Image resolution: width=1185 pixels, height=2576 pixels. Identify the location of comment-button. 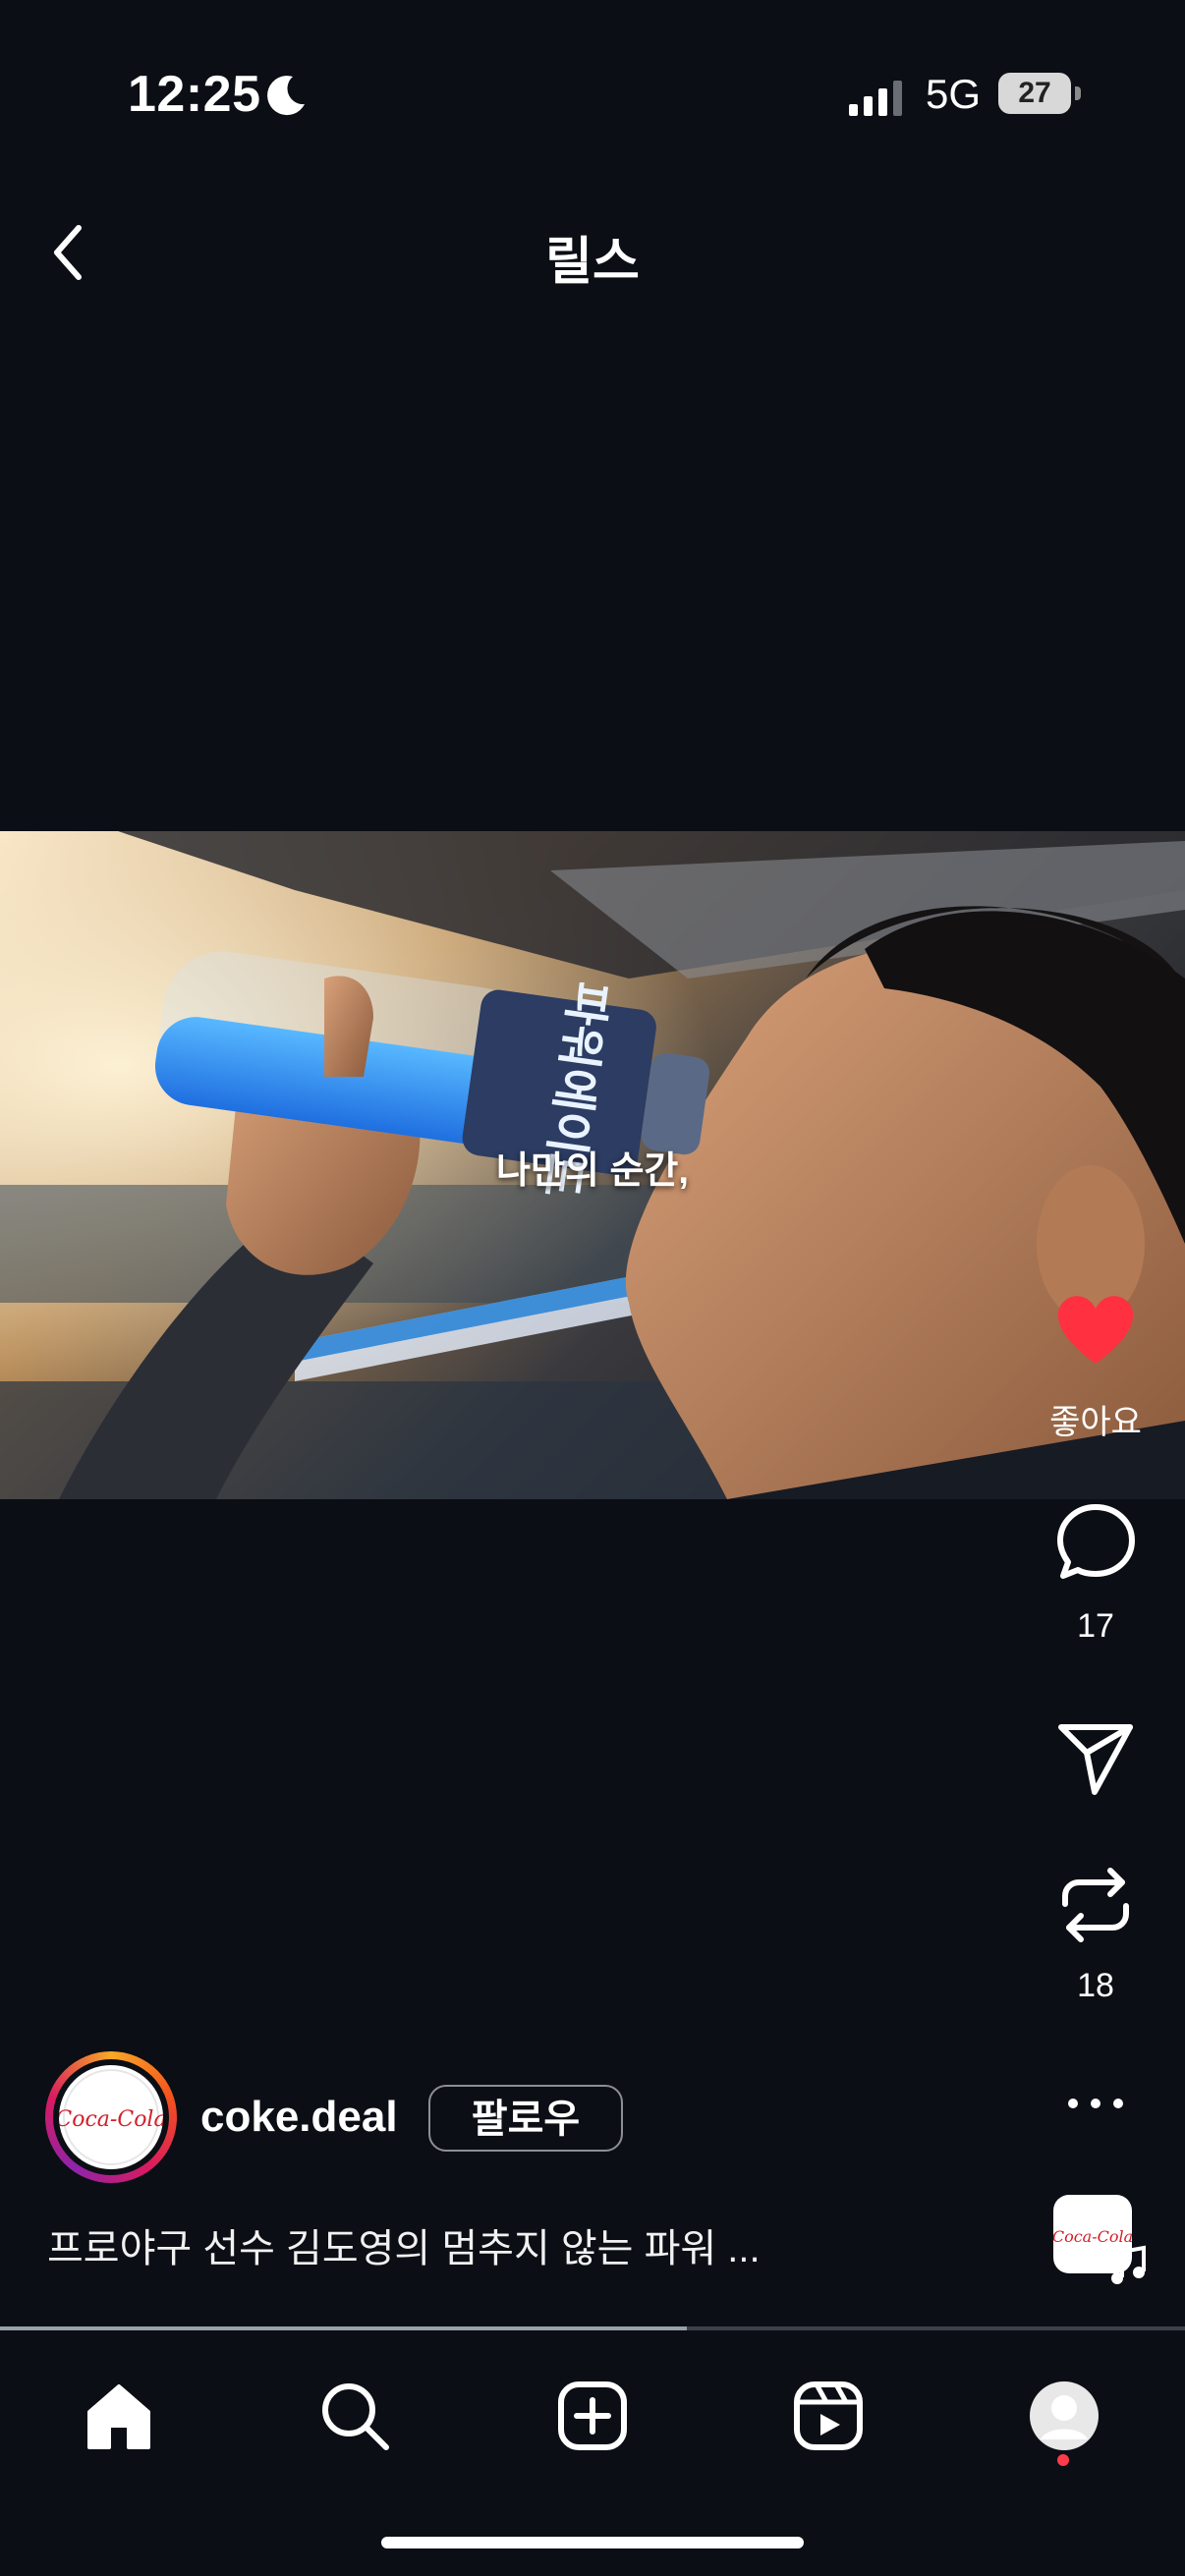
(1096, 1541).